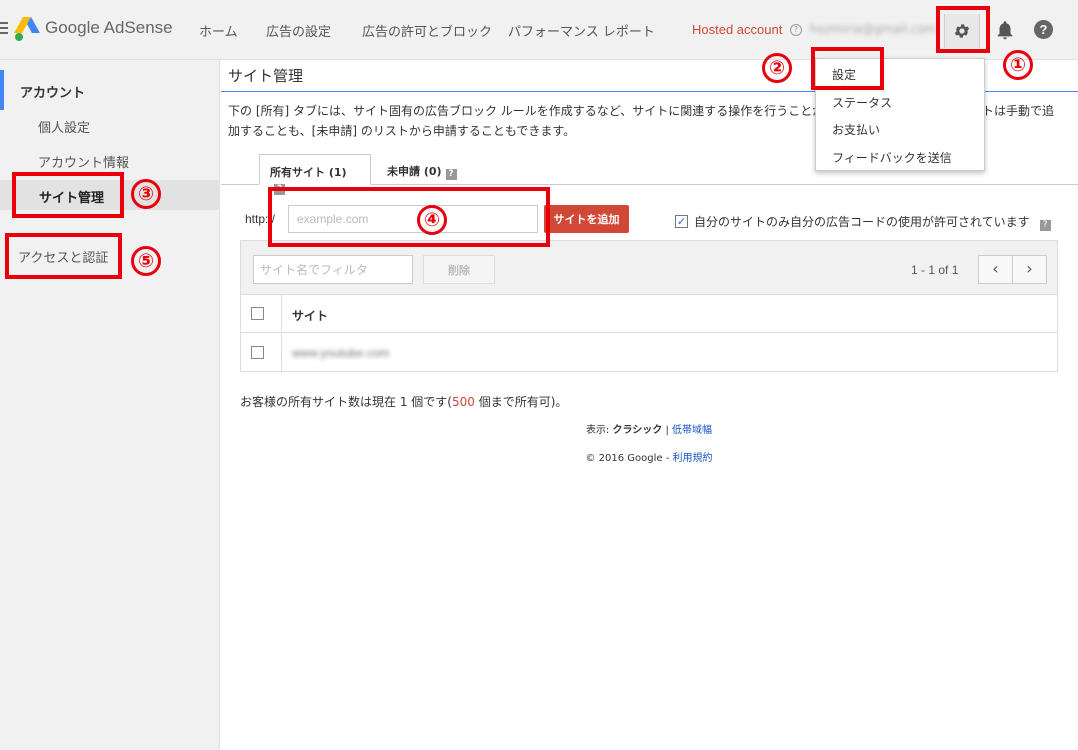  What do you see at coordinates (110, 90) in the screenshot?
I see `sidebar-section-account: アカウント` at bounding box center [110, 90].